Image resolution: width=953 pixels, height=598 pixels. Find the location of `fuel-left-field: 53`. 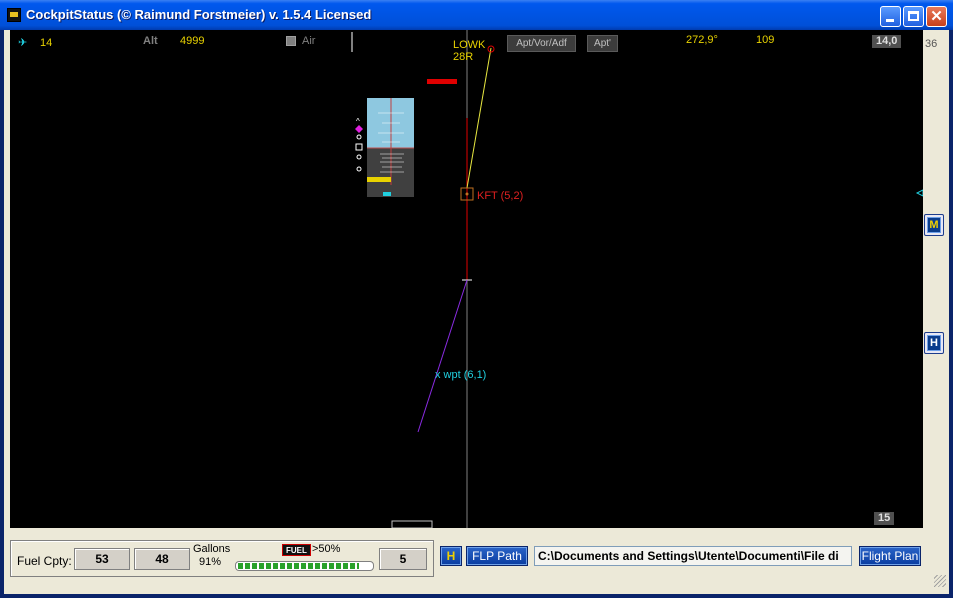

fuel-left-field: 53 is located at coordinates (102, 559).